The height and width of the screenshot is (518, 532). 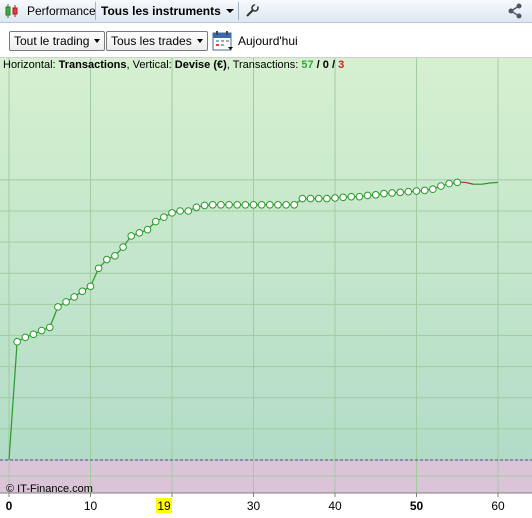 What do you see at coordinates (31, 65) in the screenshot?
I see `info-prefix: Horizontal:` at bounding box center [31, 65].